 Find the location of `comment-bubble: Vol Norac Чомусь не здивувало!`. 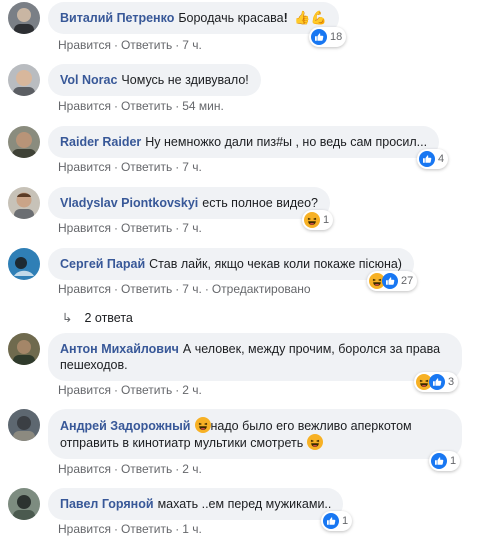

comment-bubble: Vol Norac Чомусь не здивувало! is located at coordinates (154, 80).